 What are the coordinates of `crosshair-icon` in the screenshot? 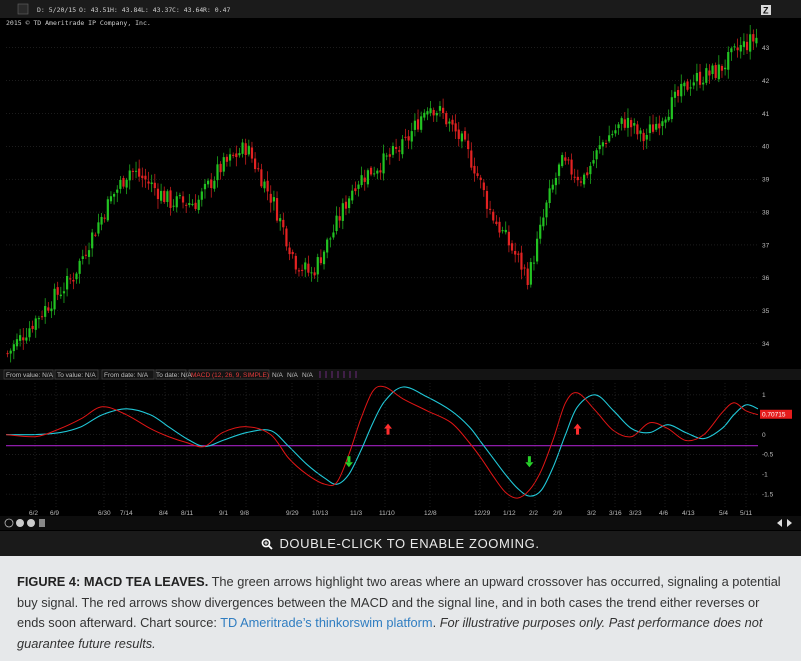 It's located at (23, 9).